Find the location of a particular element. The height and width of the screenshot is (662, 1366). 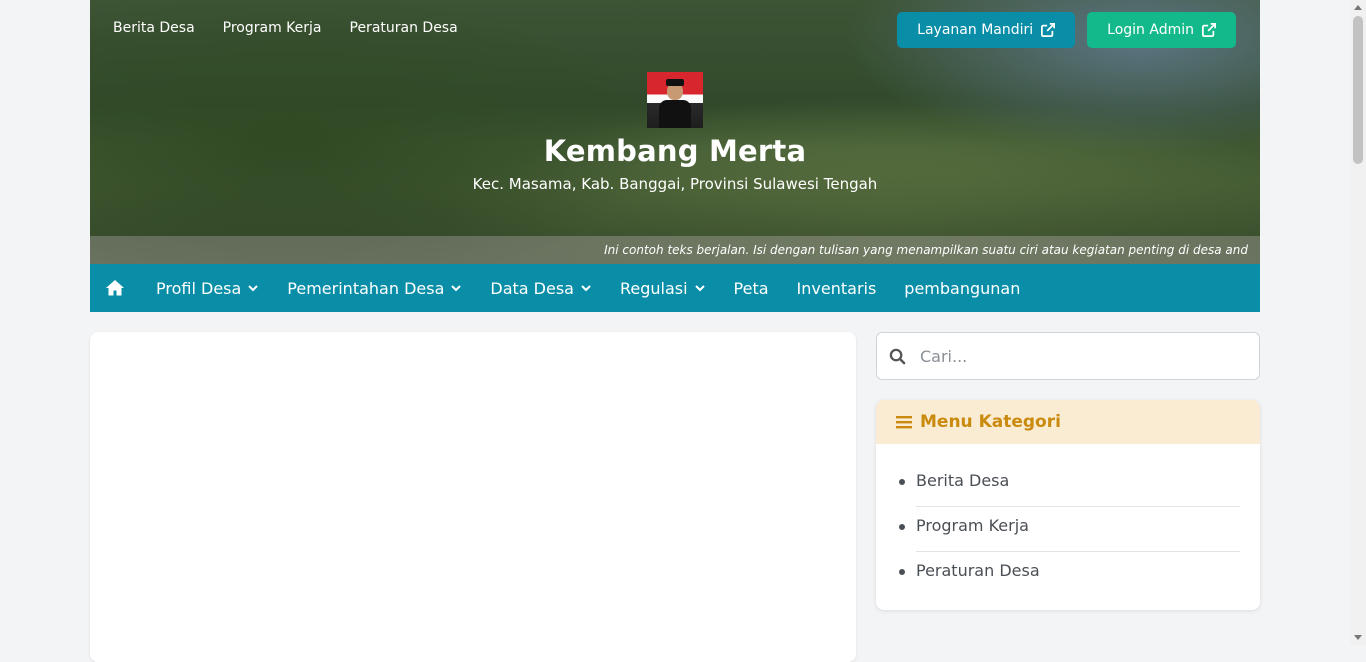

category-item-program-kerja: Program Kerja is located at coordinates (1069, 529).